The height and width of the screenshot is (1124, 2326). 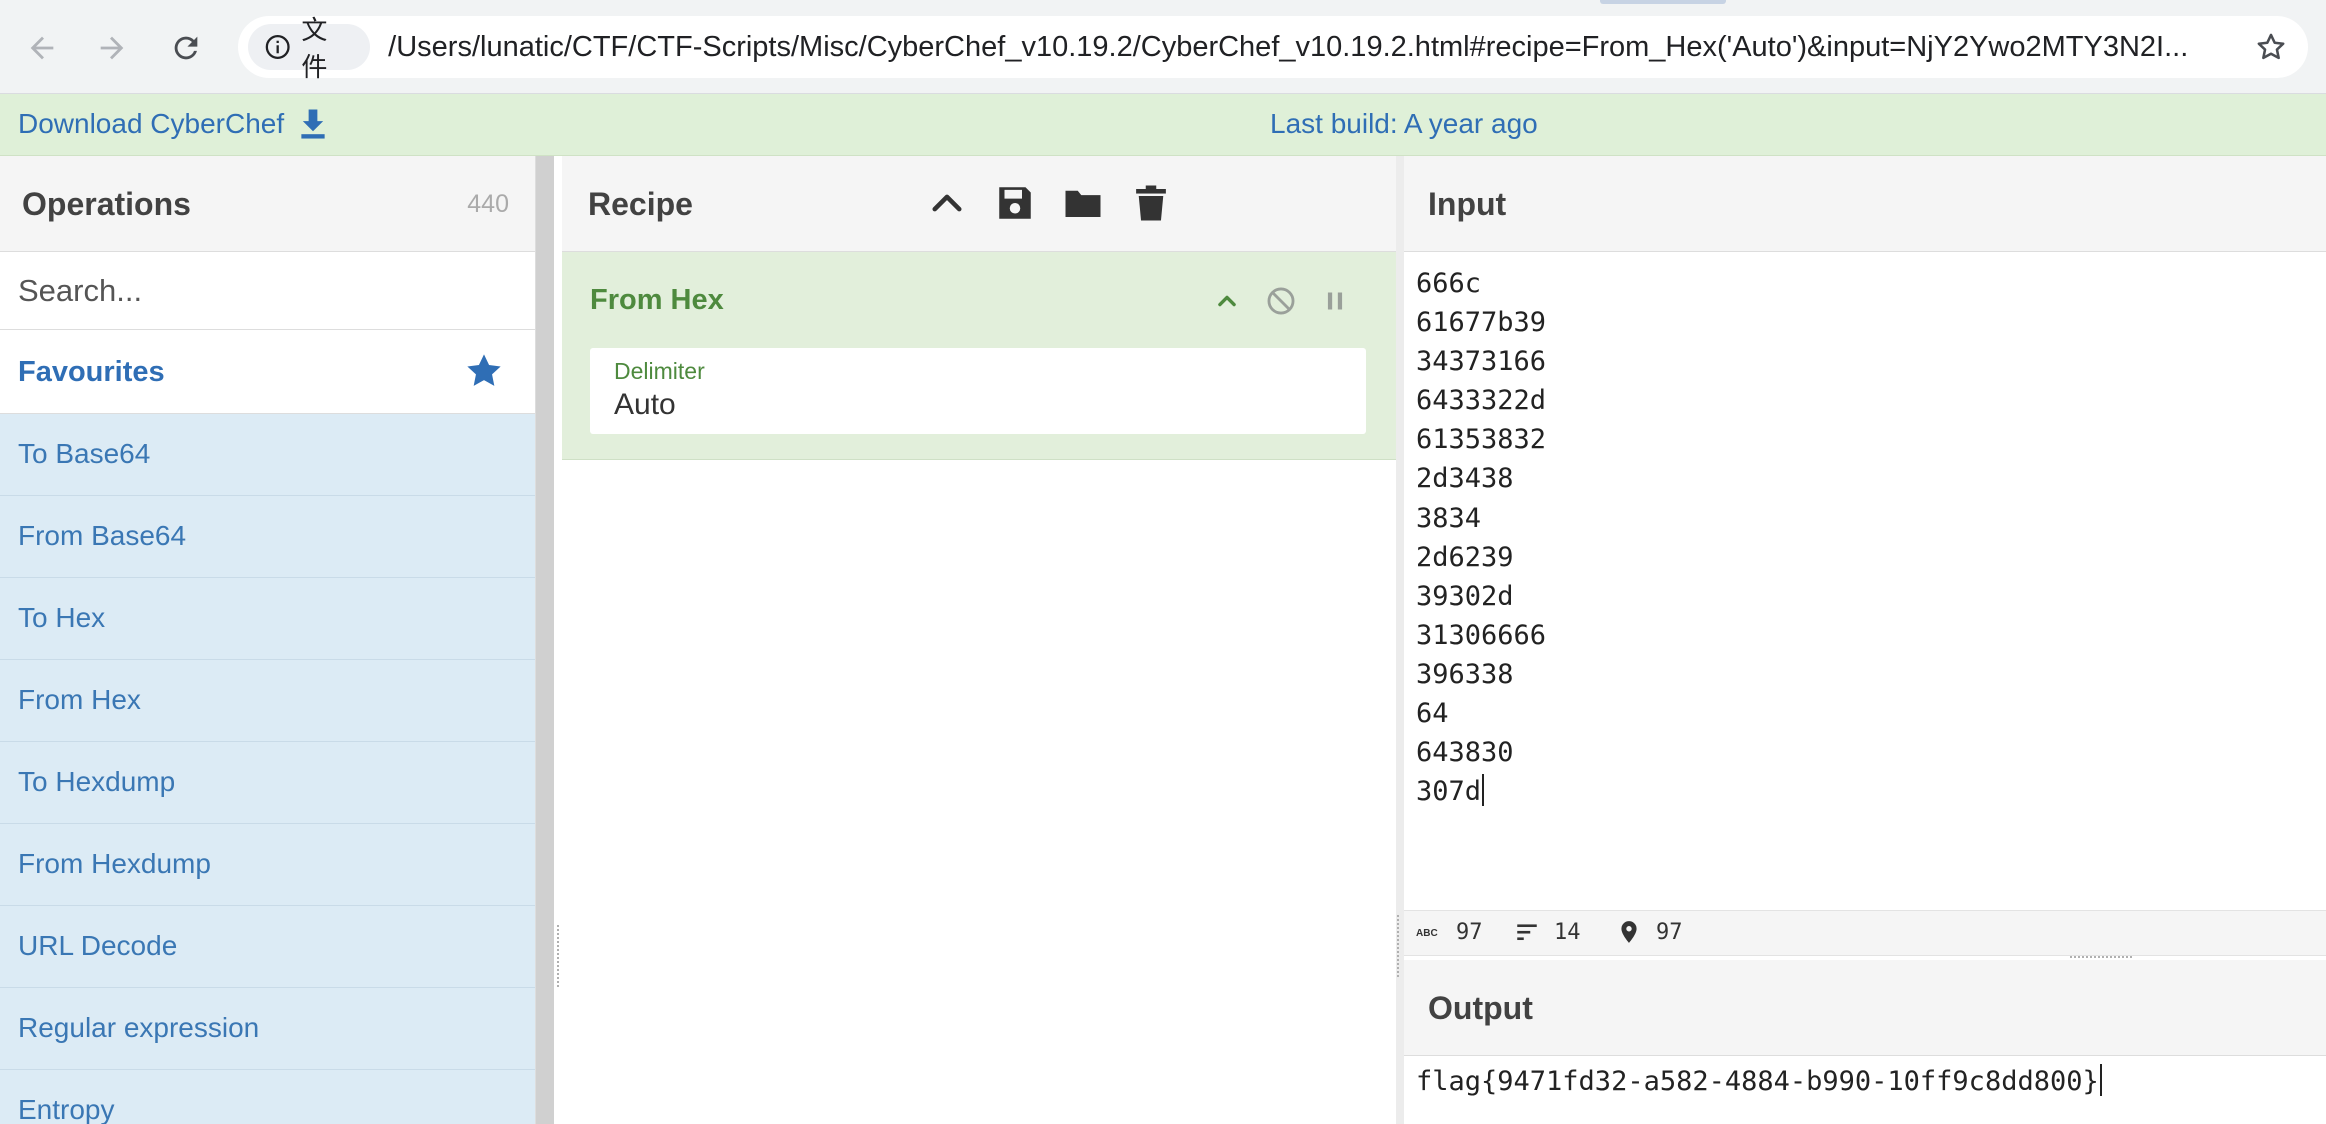 I want to click on operations-search, so click(x=267, y=291).